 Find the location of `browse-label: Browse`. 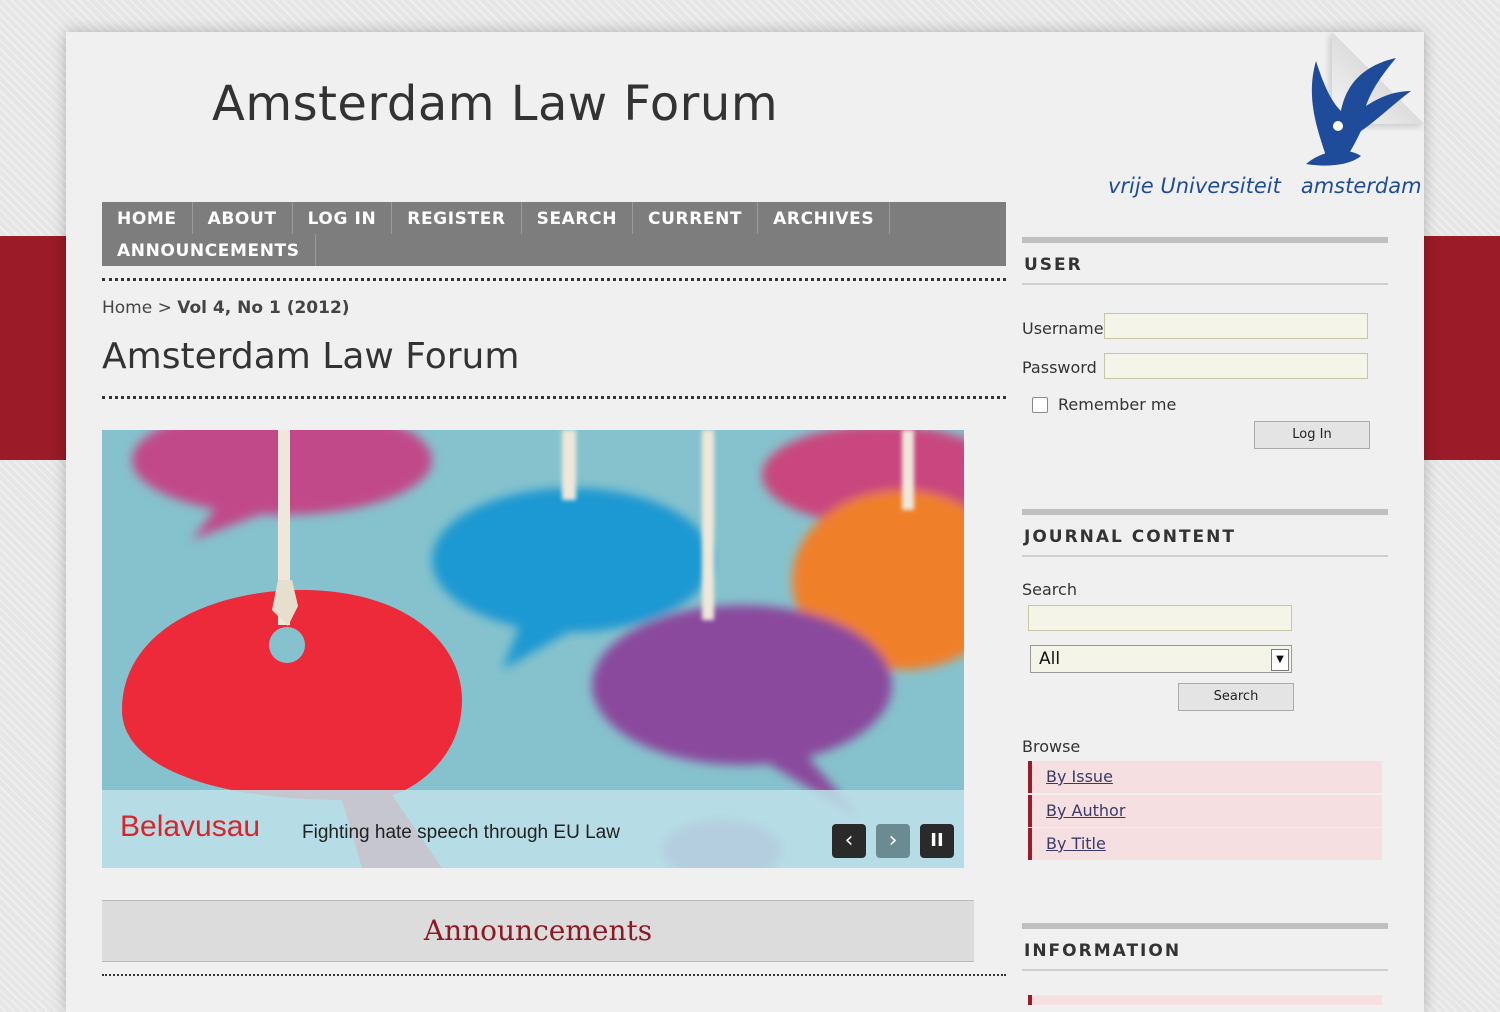

browse-label: Browse is located at coordinates (1051, 746).